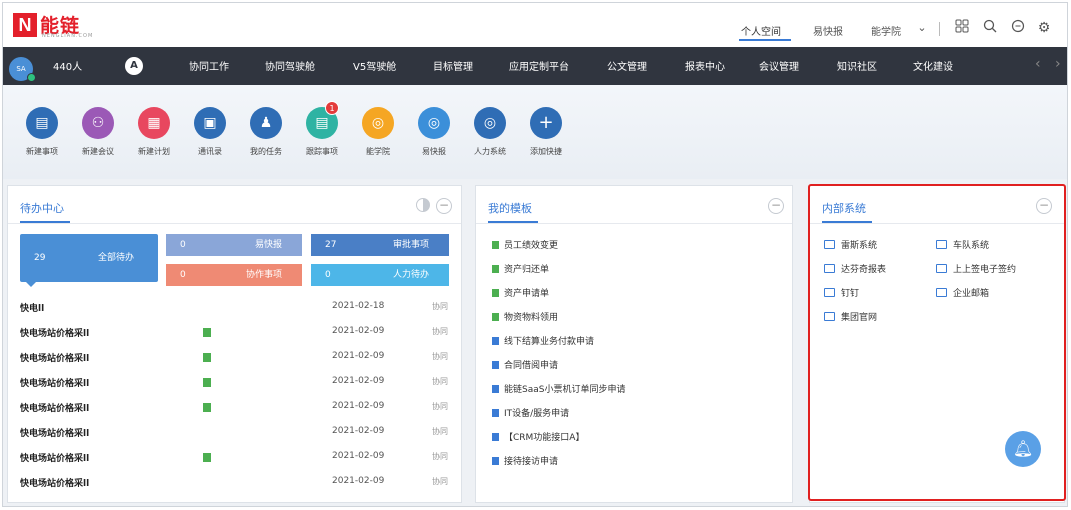  What do you see at coordinates (378, 151) in the screenshot?
I see `quick-action-label: 能学院` at bounding box center [378, 151].